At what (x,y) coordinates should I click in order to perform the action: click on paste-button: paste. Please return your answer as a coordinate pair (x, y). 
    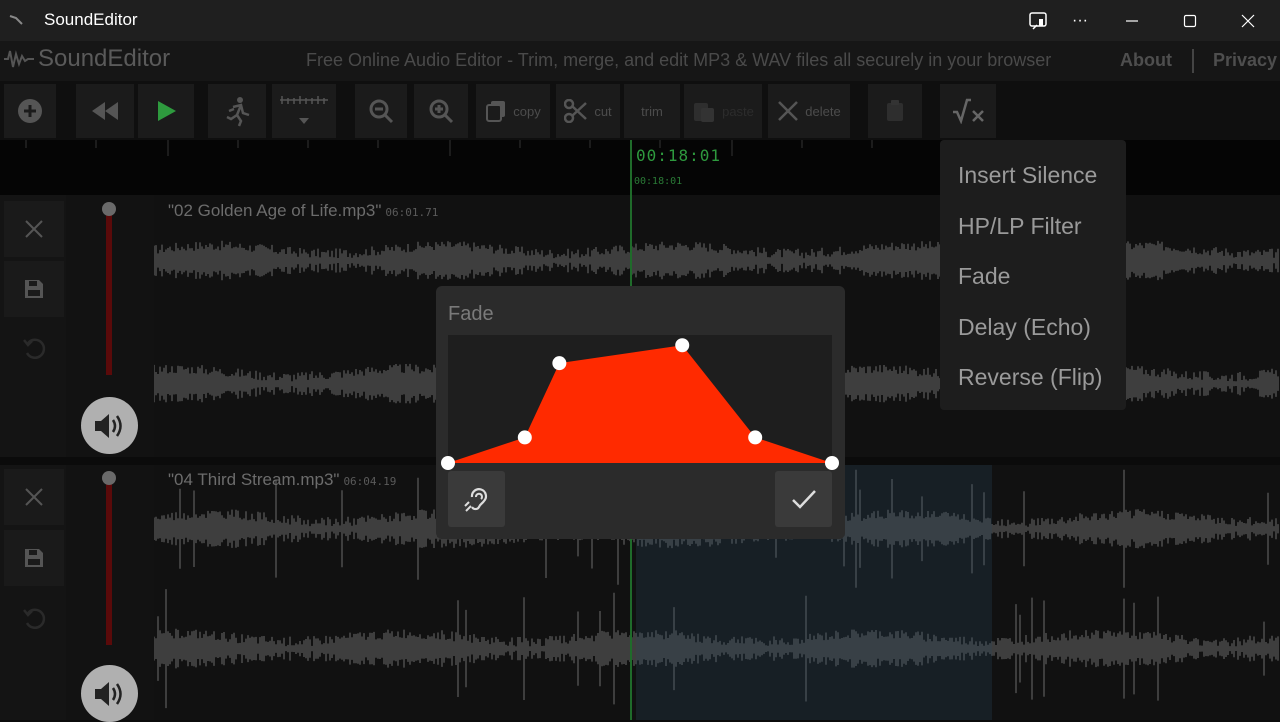
    Looking at the image, I should click on (723, 111).